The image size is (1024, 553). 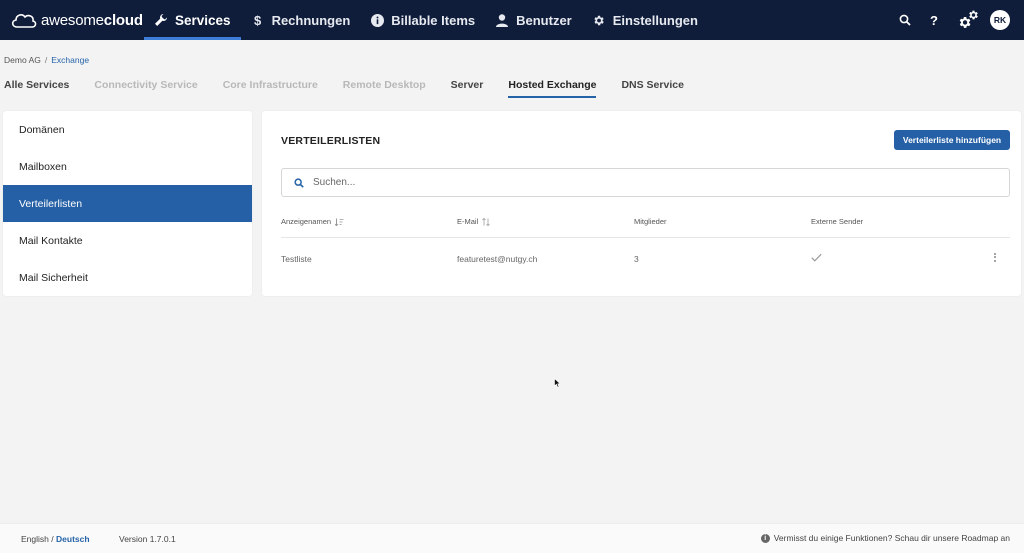 What do you see at coordinates (1000, 20) in the screenshot?
I see `avatar: RK` at bounding box center [1000, 20].